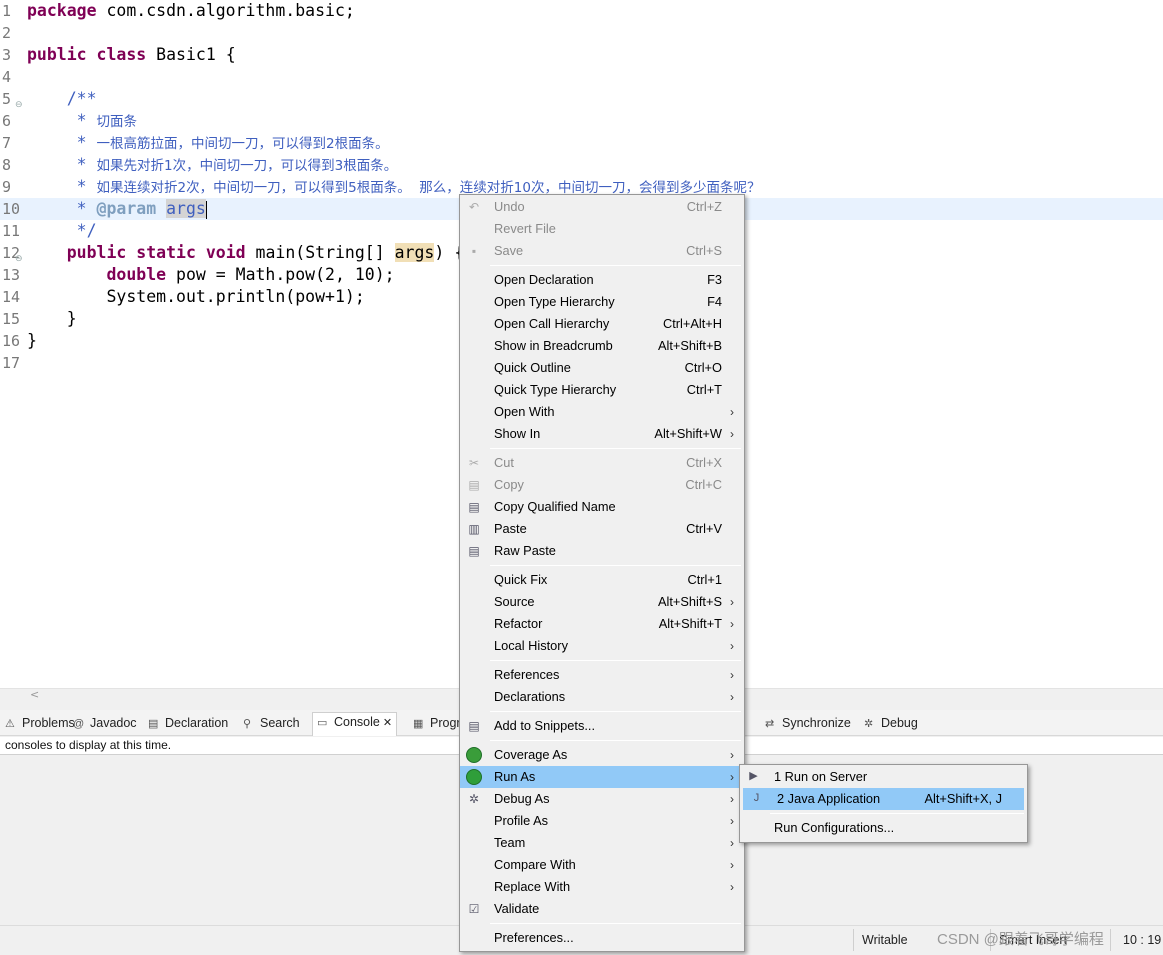  I want to click on menu-item-label: Save, so click(509, 250).